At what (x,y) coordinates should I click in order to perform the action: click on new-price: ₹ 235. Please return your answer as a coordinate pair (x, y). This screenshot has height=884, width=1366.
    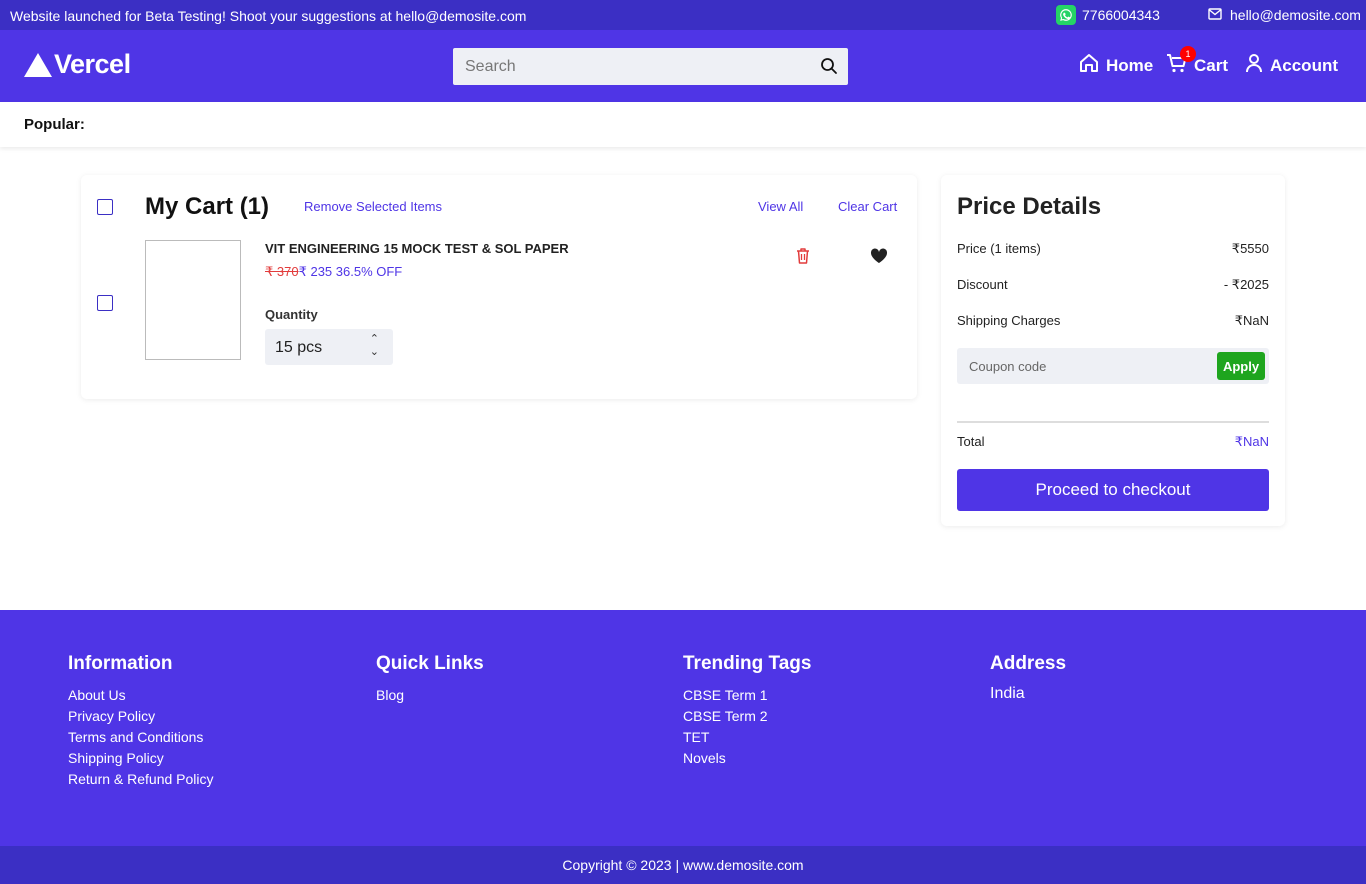
    Looking at the image, I should click on (315, 271).